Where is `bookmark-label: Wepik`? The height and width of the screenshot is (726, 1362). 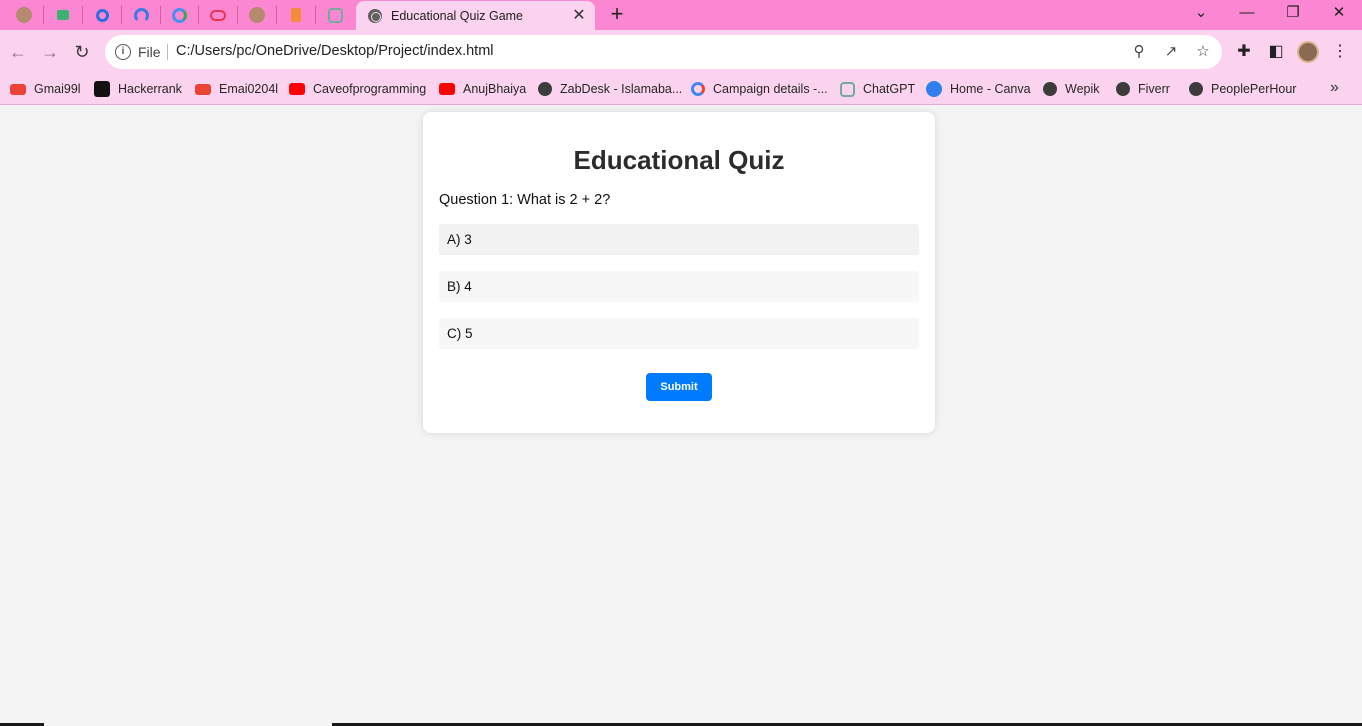 bookmark-label: Wepik is located at coordinates (1082, 89).